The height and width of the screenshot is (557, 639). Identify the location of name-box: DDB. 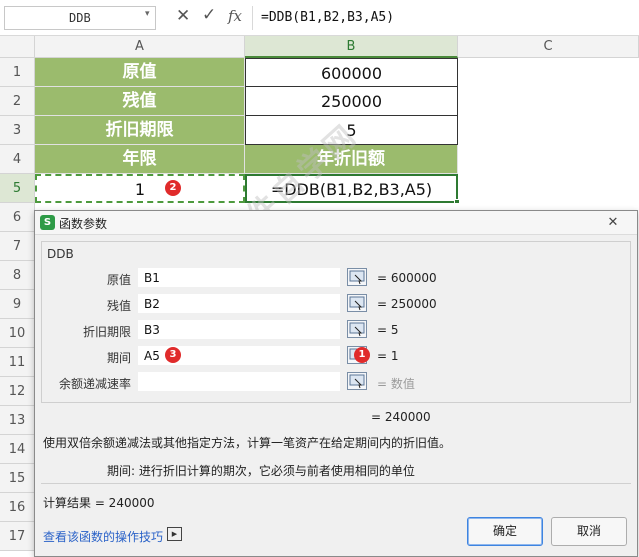
(80, 18).